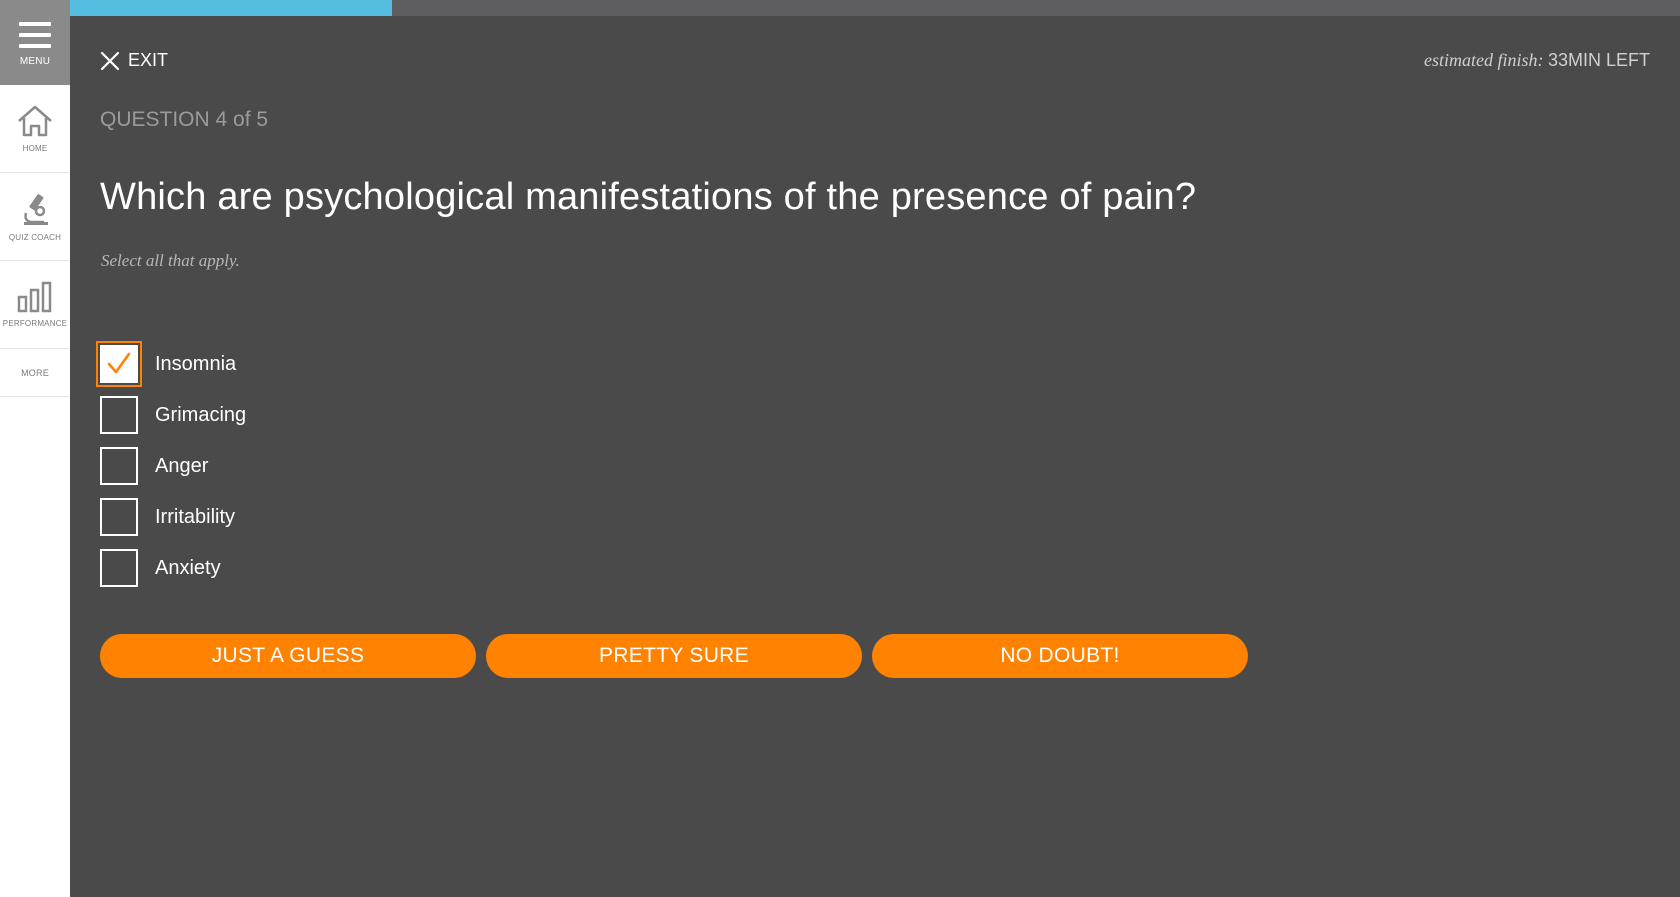 Image resolution: width=1680 pixels, height=897 pixels. I want to click on answer-label: Anger, so click(182, 465).